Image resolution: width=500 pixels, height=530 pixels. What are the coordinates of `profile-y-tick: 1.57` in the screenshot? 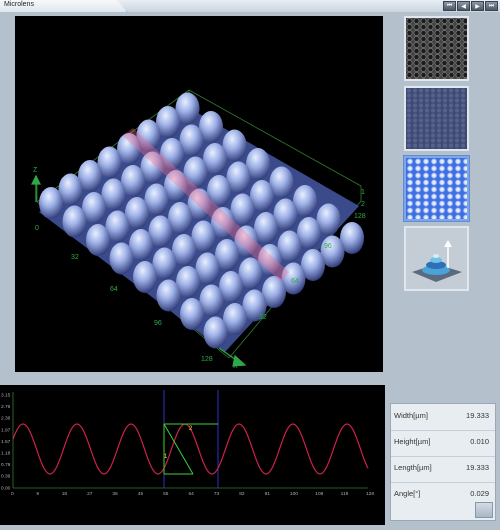 It's located at (6, 442).